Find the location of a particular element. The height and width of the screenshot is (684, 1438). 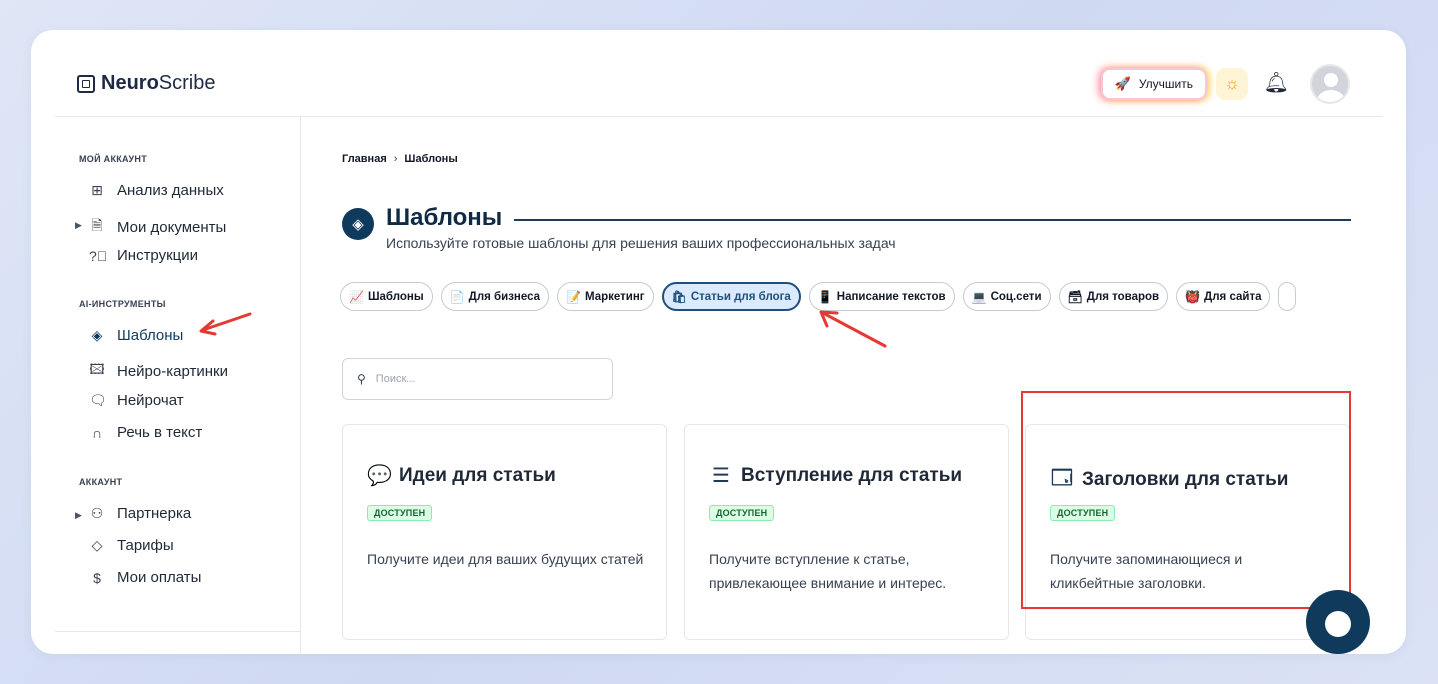

window-icon: 🗔 is located at coordinates (1062, 478).